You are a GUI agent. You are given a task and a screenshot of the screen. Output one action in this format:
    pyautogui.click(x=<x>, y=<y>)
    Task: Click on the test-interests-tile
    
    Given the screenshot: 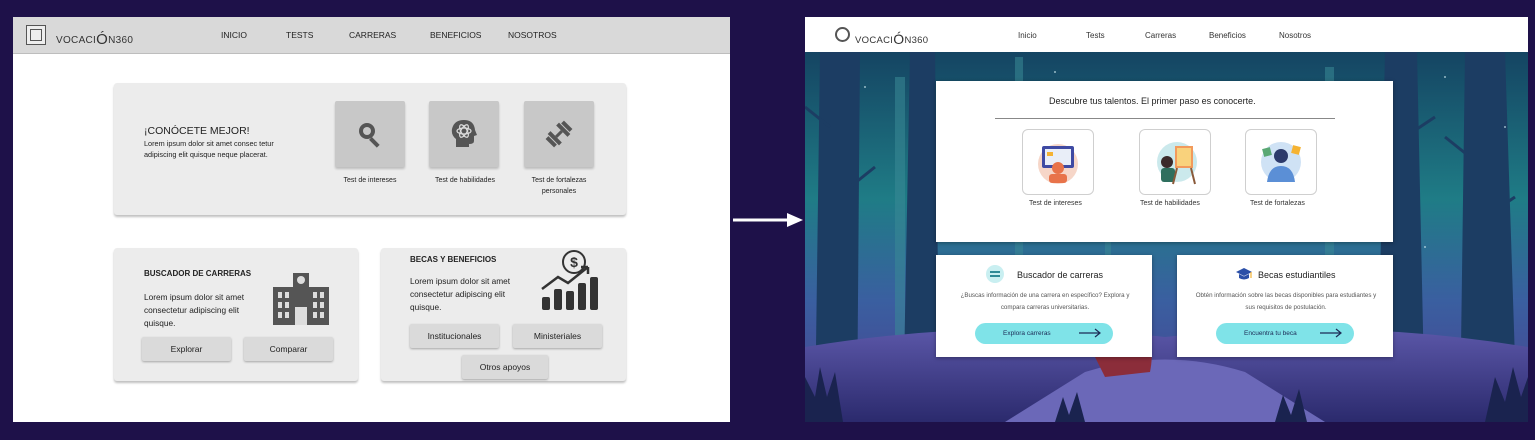 What is the action you would take?
    pyautogui.click(x=1058, y=162)
    